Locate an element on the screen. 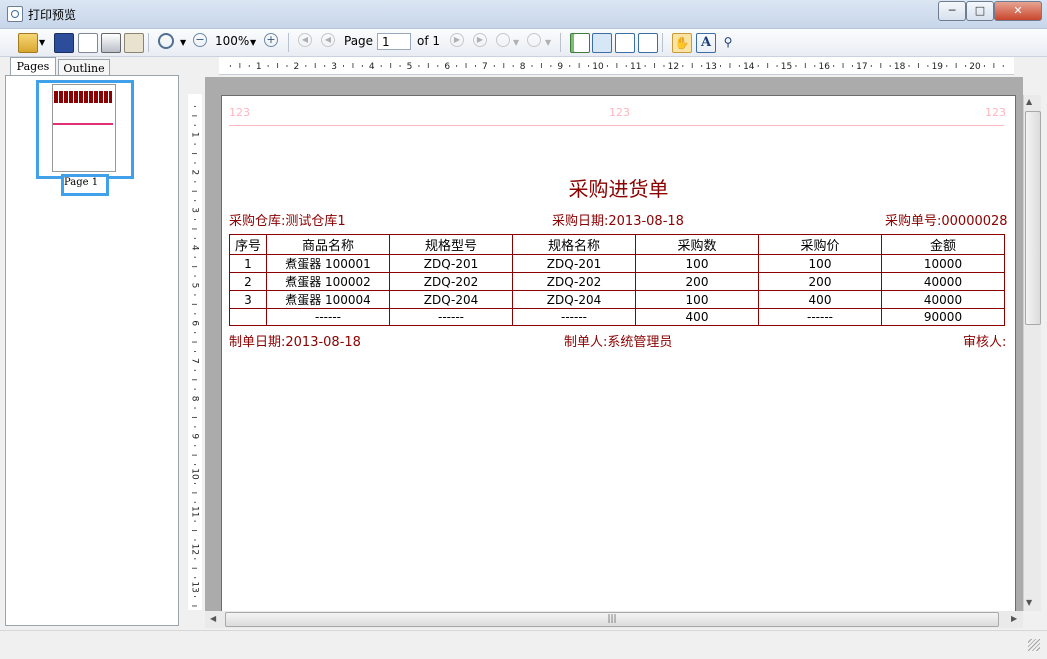 This screenshot has width=1047, height=659. find-icon: ⚲ is located at coordinates (728, 42).